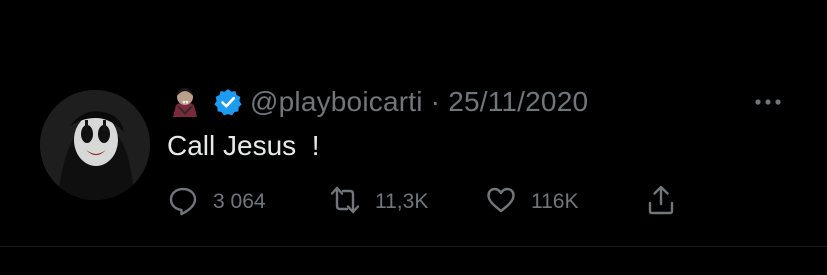 The height and width of the screenshot is (275, 827). I want to click on more-options-icon, so click(768, 102).